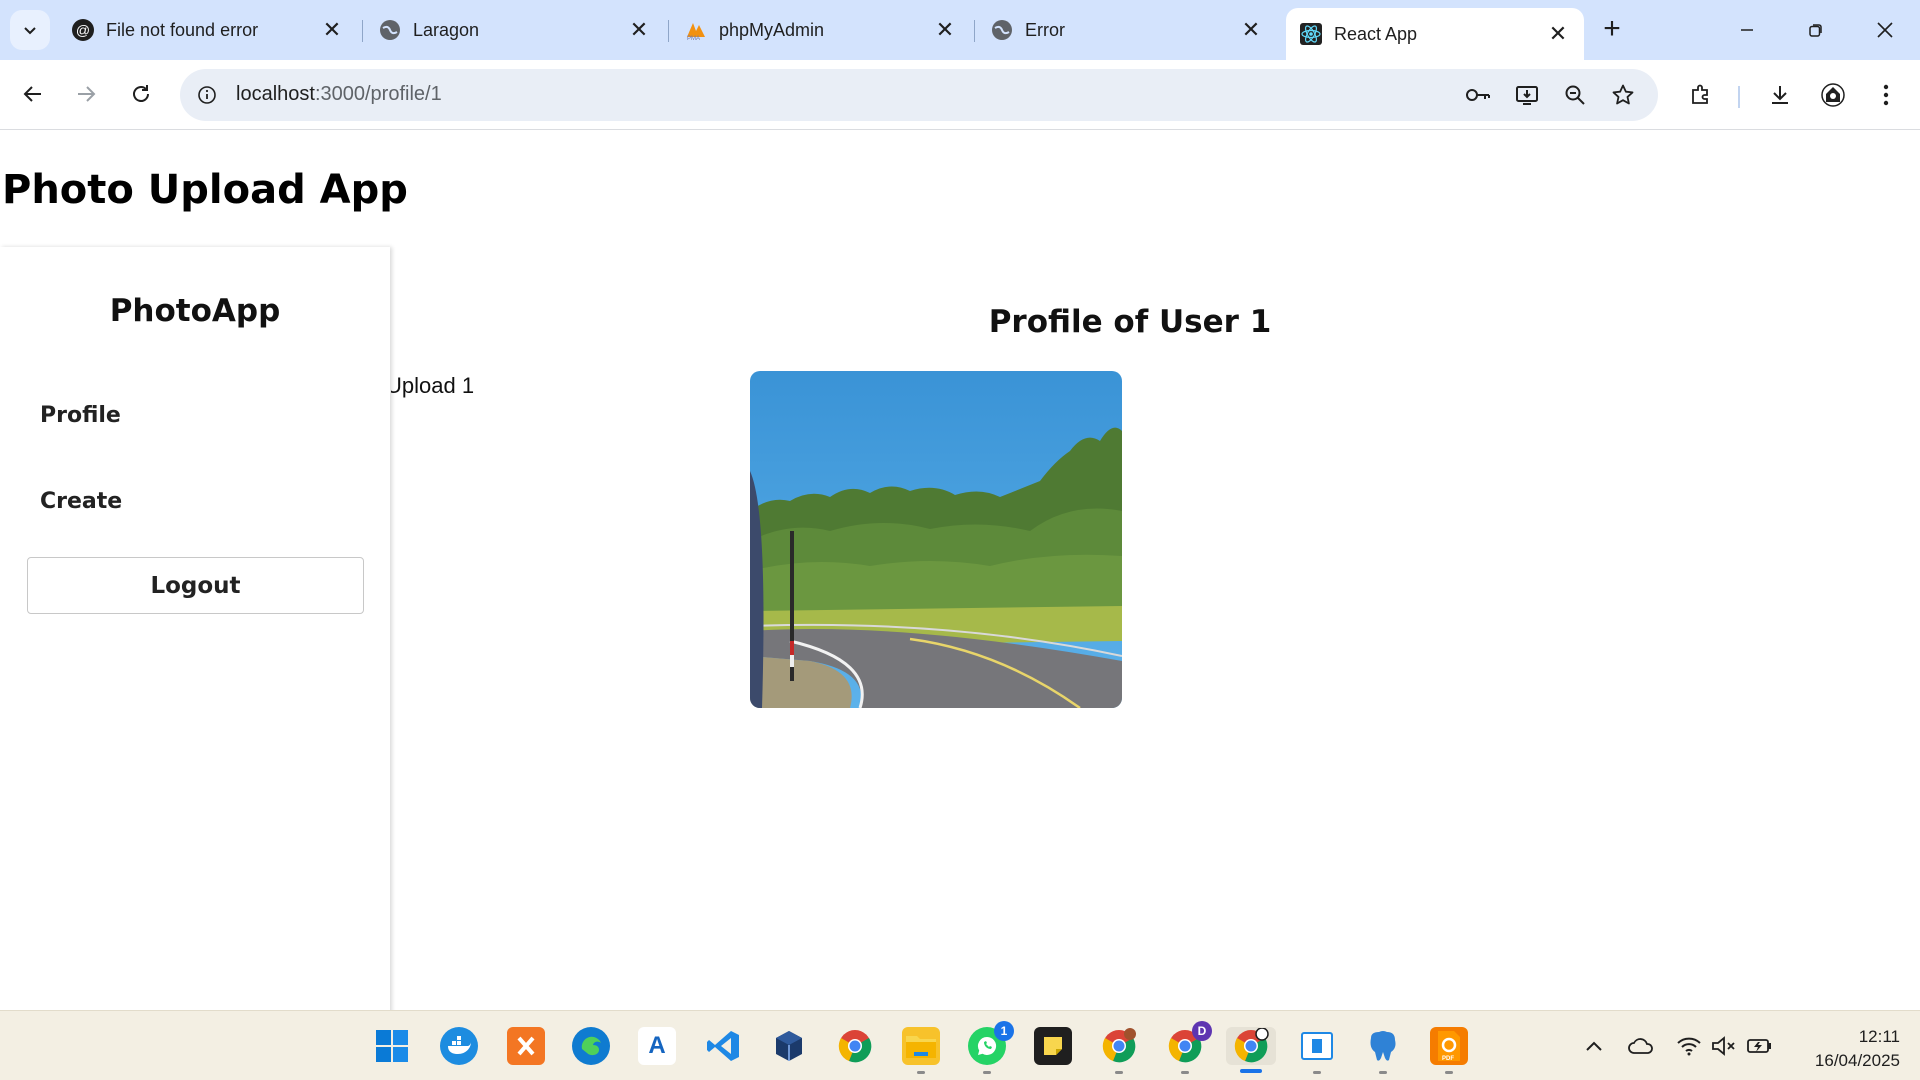 The width and height of the screenshot is (1920, 1080). Describe the element at coordinates (1594, 1046) in the screenshot. I see `chevron-up-icon` at that location.